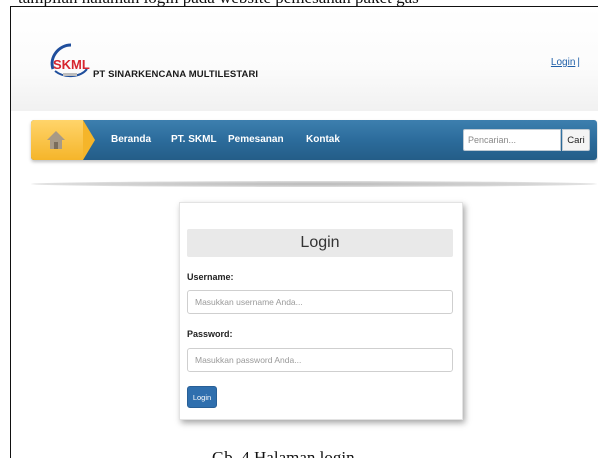  Describe the element at coordinates (256, 139) in the screenshot. I see `nav-item-pemesanan: Pemesanan` at that location.